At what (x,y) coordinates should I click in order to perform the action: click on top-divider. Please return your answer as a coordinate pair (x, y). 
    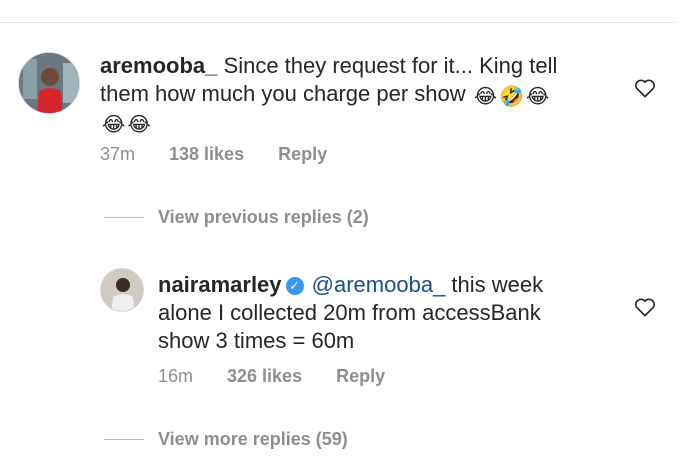
    Looking at the image, I should click on (338, 22).